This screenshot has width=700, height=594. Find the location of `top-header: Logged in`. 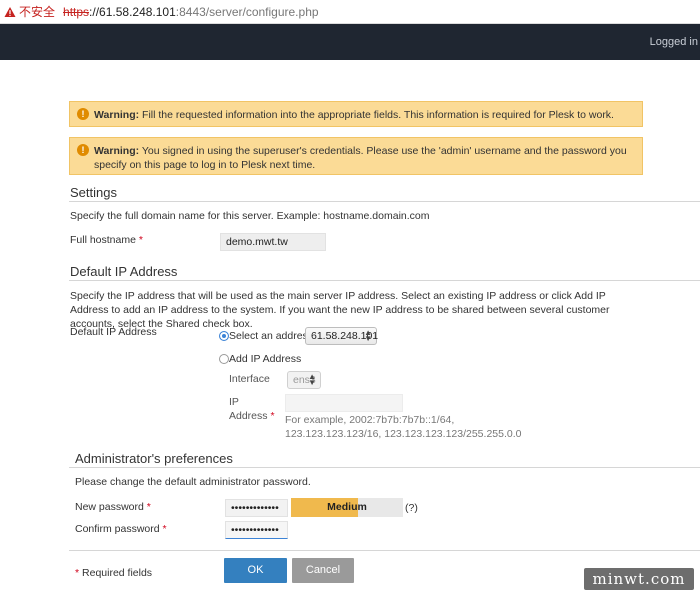

top-header: Logged in is located at coordinates (350, 42).